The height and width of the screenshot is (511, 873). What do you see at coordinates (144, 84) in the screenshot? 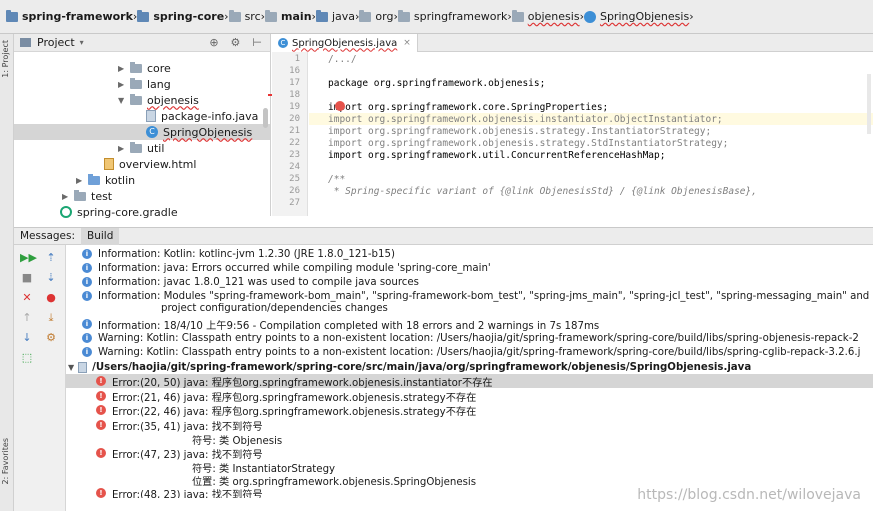
I see `tree-item-lang: ▶ lang` at bounding box center [144, 84].